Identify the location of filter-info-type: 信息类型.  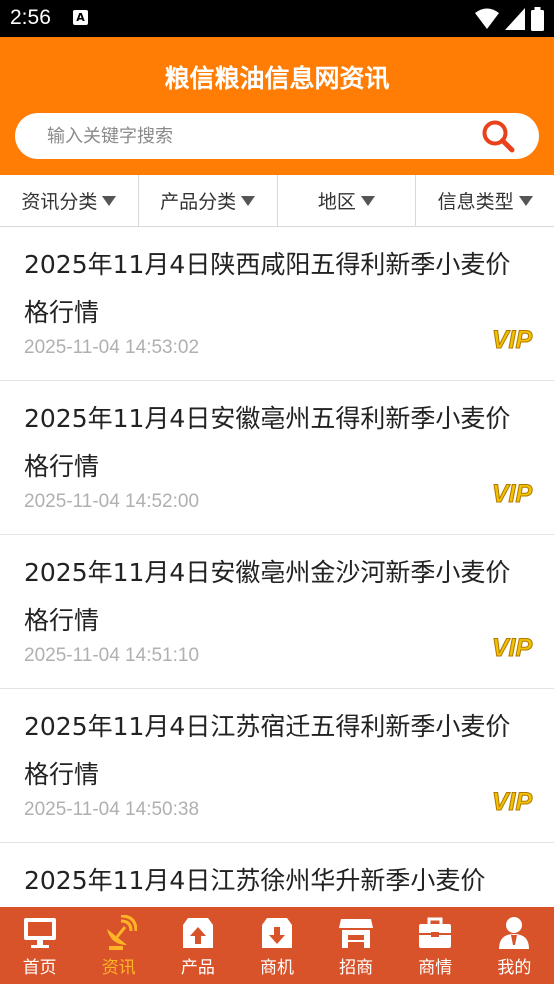
(485, 200).